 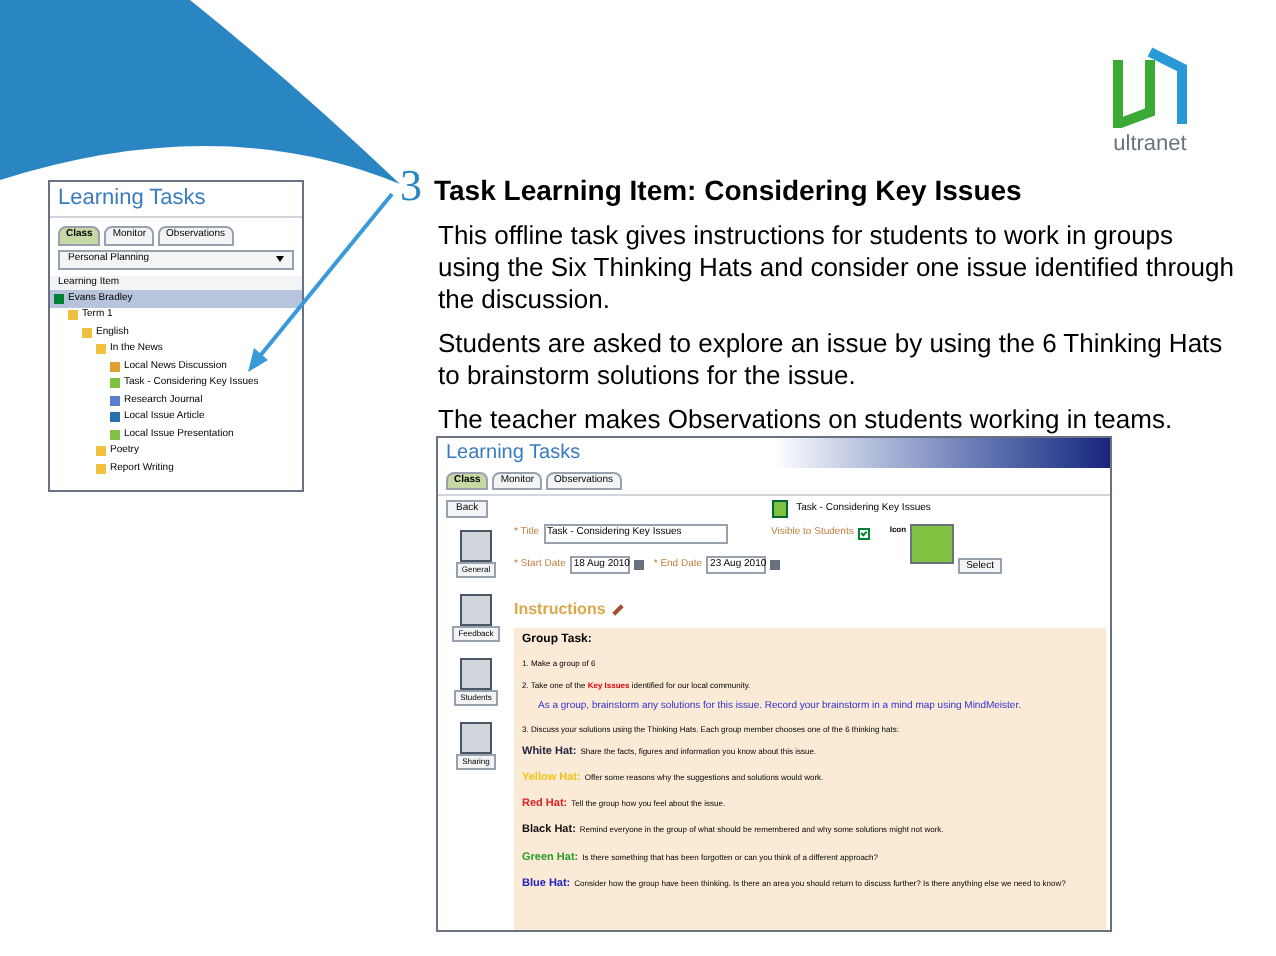 What do you see at coordinates (280, 259) in the screenshot?
I see `caret-icon` at bounding box center [280, 259].